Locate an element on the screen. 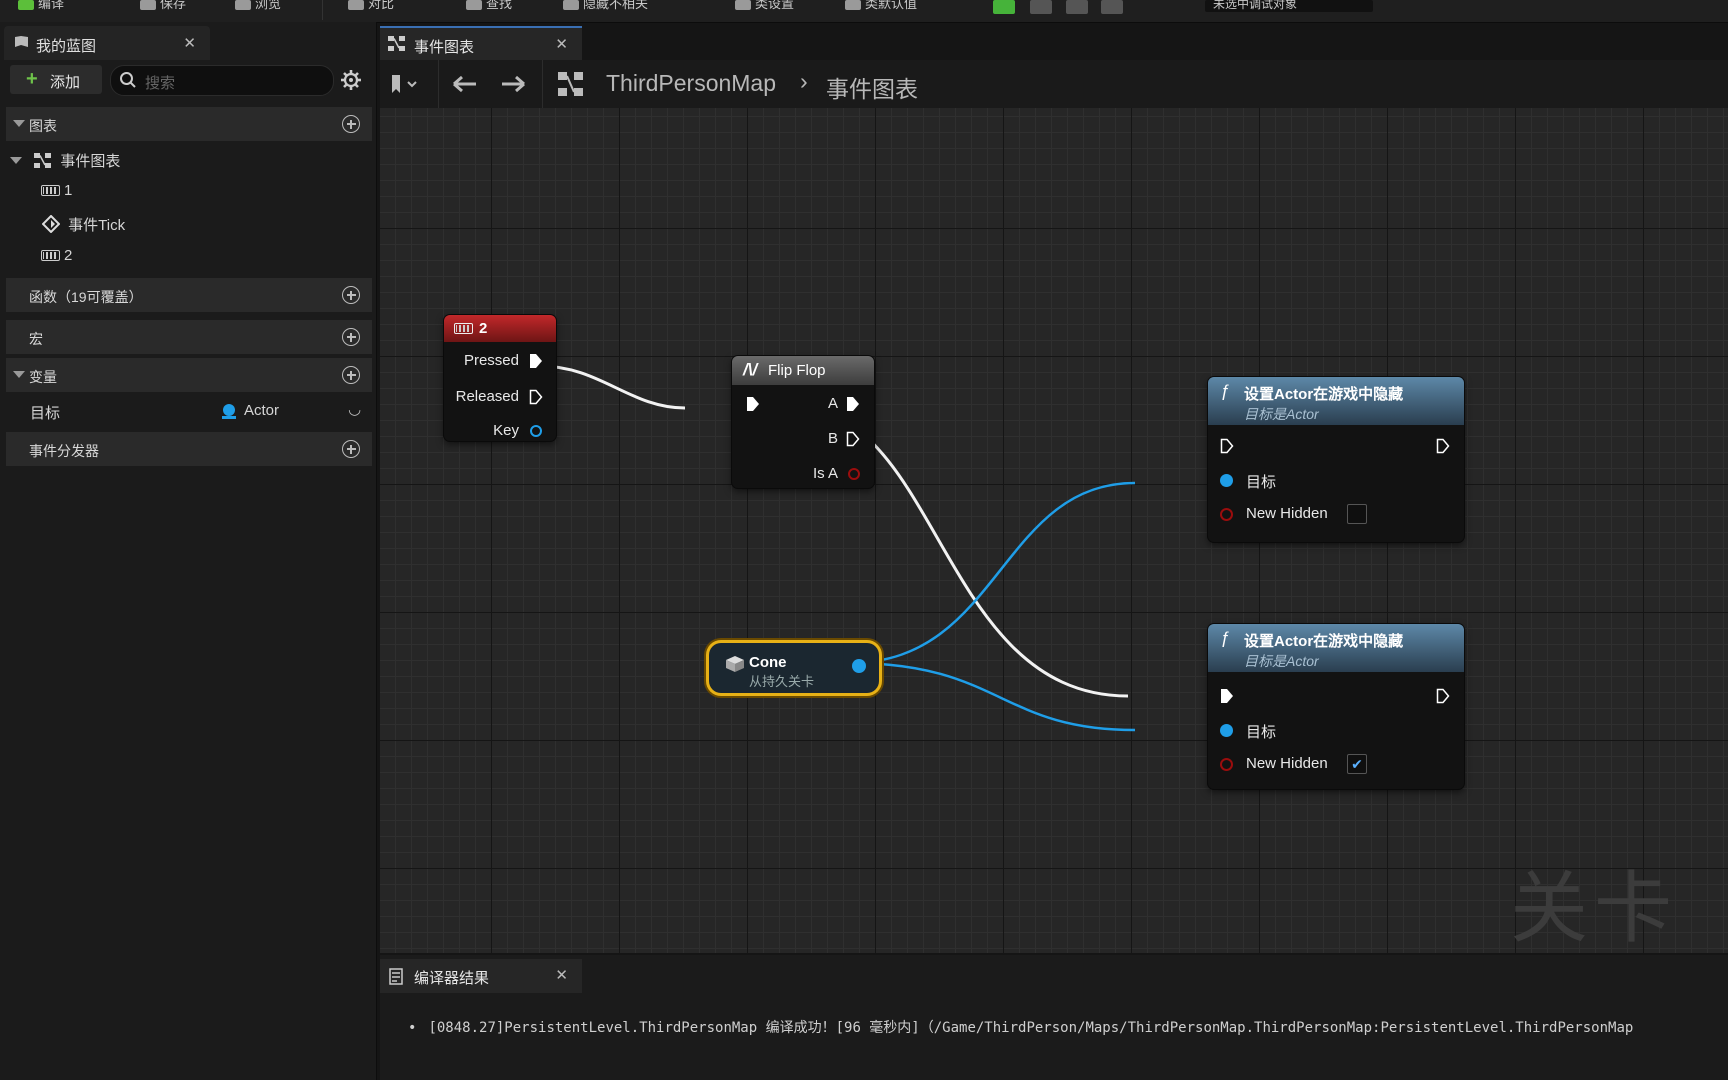  add-macro-icon is located at coordinates (351, 337).